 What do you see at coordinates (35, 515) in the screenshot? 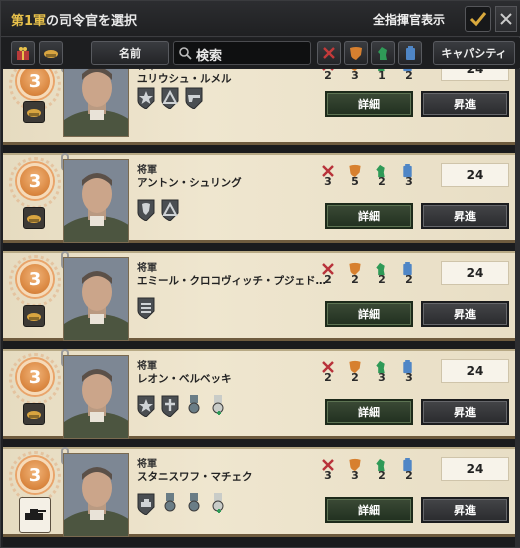
I see `armor-doctrine-icon` at bounding box center [35, 515].